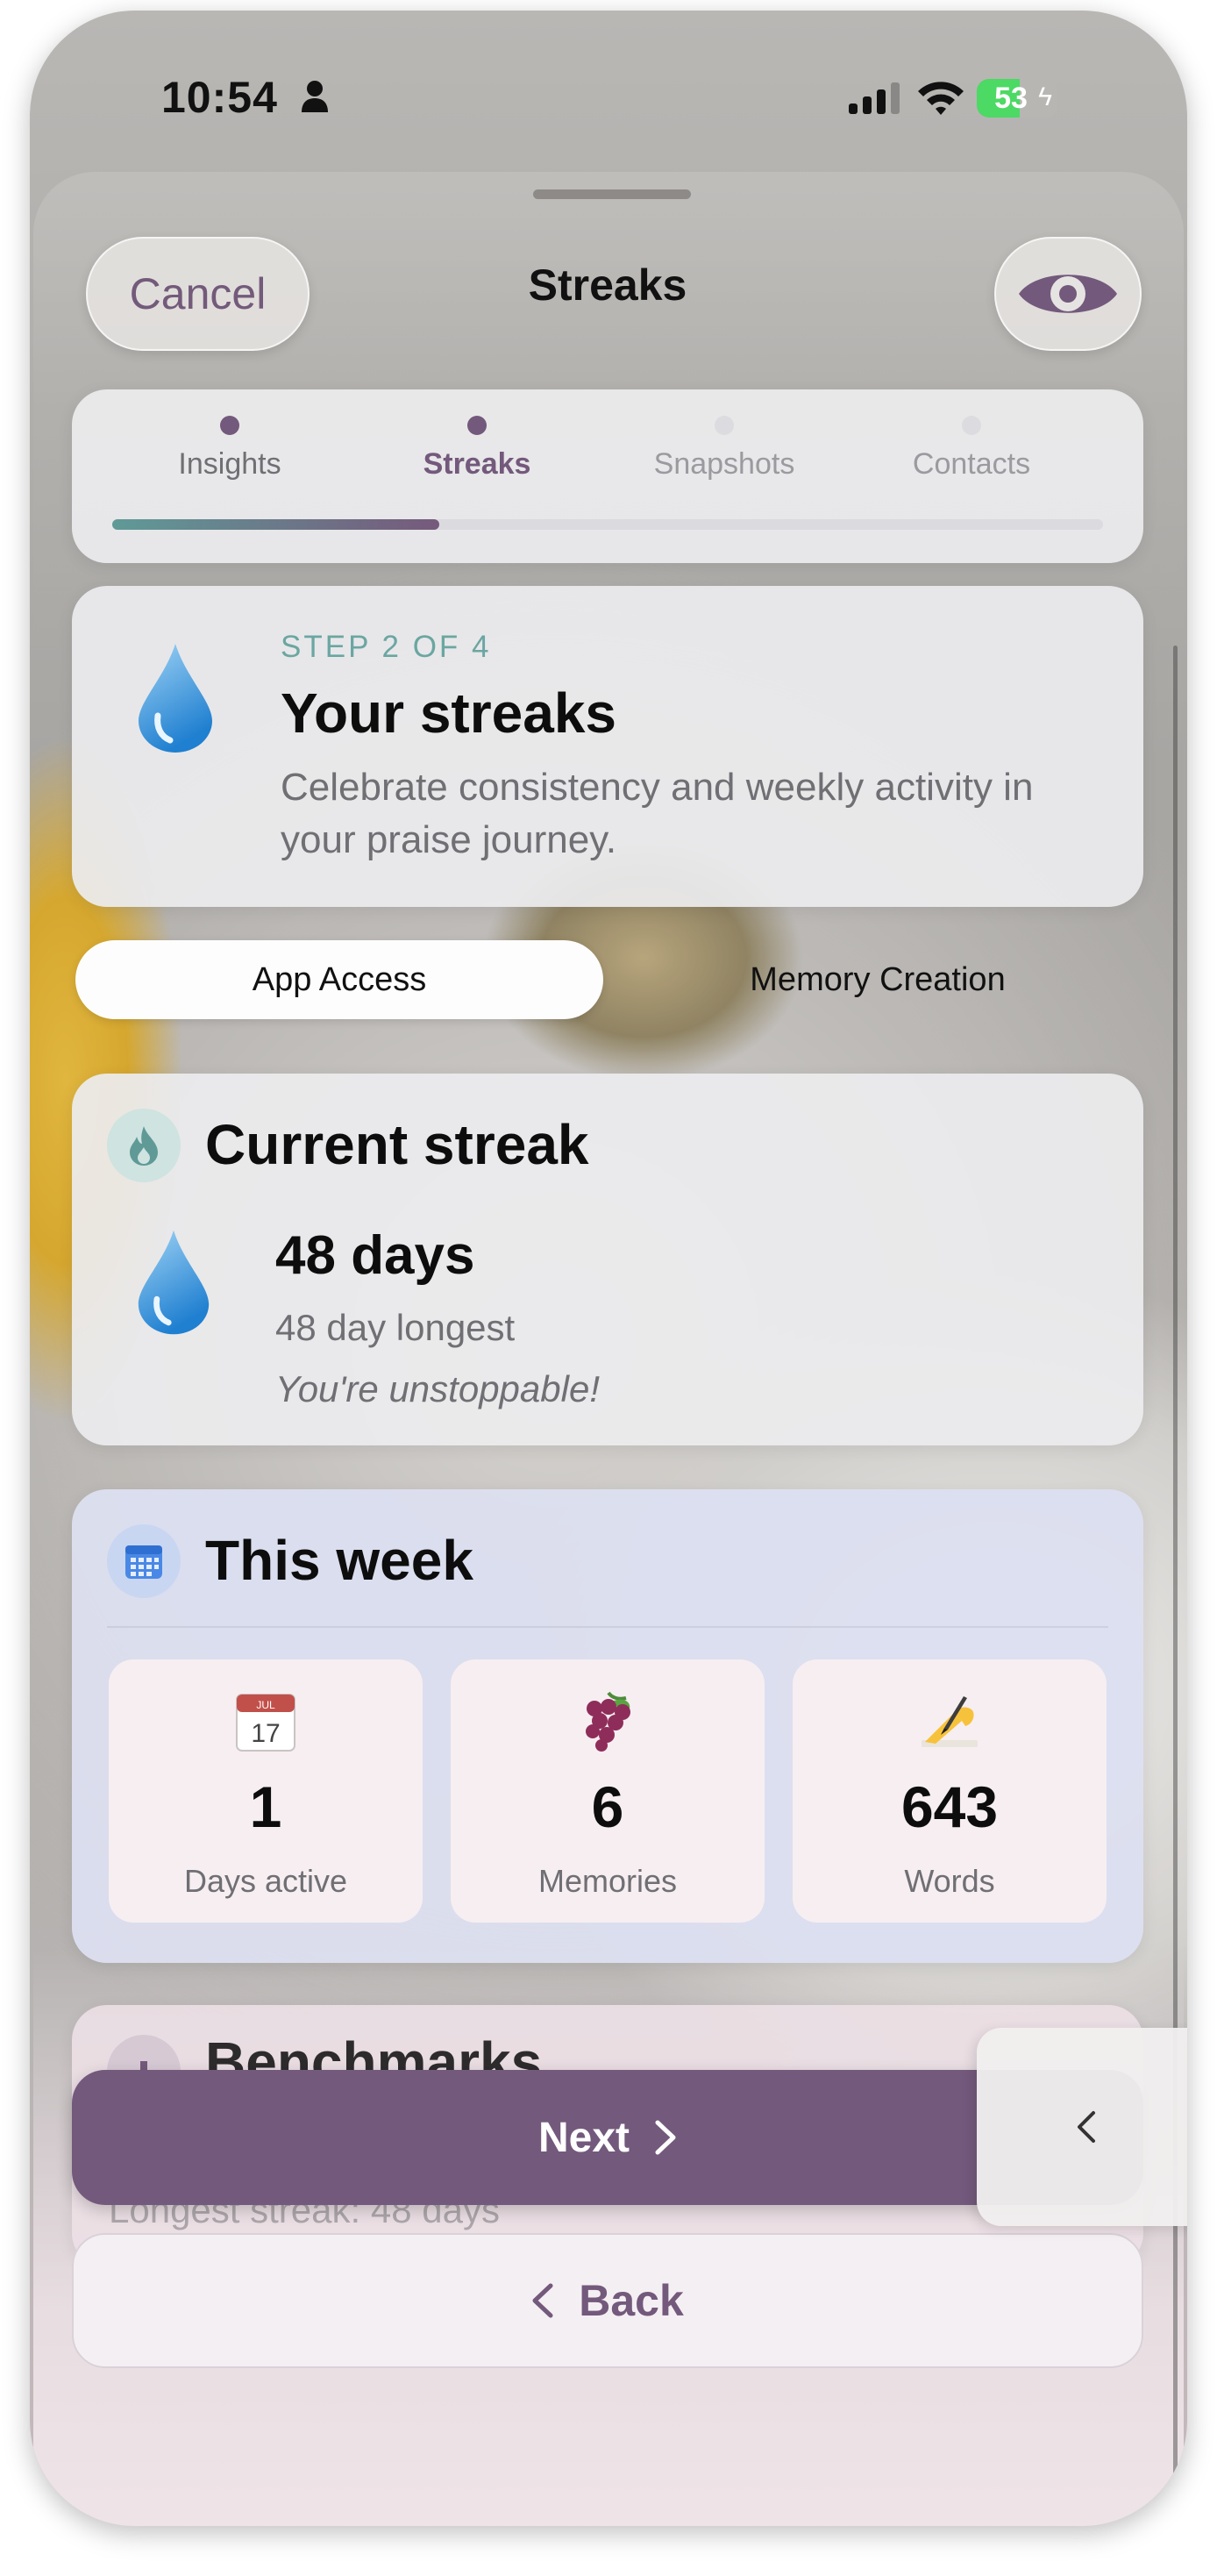 Image resolution: width=1217 pixels, height=2576 pixels. I want to click on status-time: 10:54, so click(220, 98).